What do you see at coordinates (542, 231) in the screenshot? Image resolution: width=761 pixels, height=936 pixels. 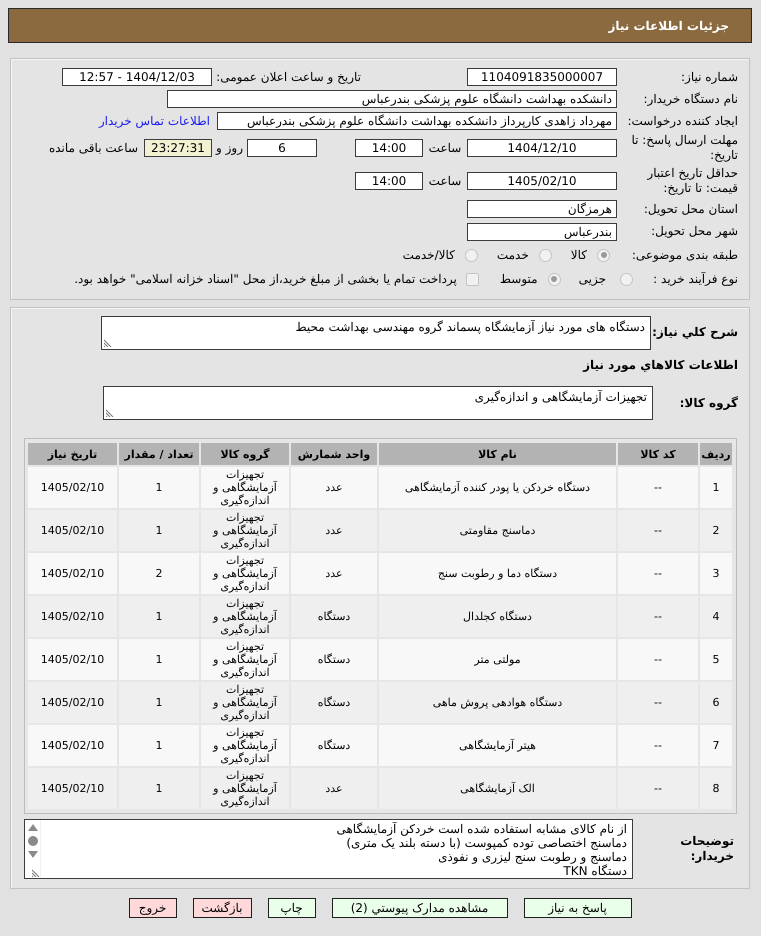 I see `city-field: بندرعباس` at bounding box center [542, 231].